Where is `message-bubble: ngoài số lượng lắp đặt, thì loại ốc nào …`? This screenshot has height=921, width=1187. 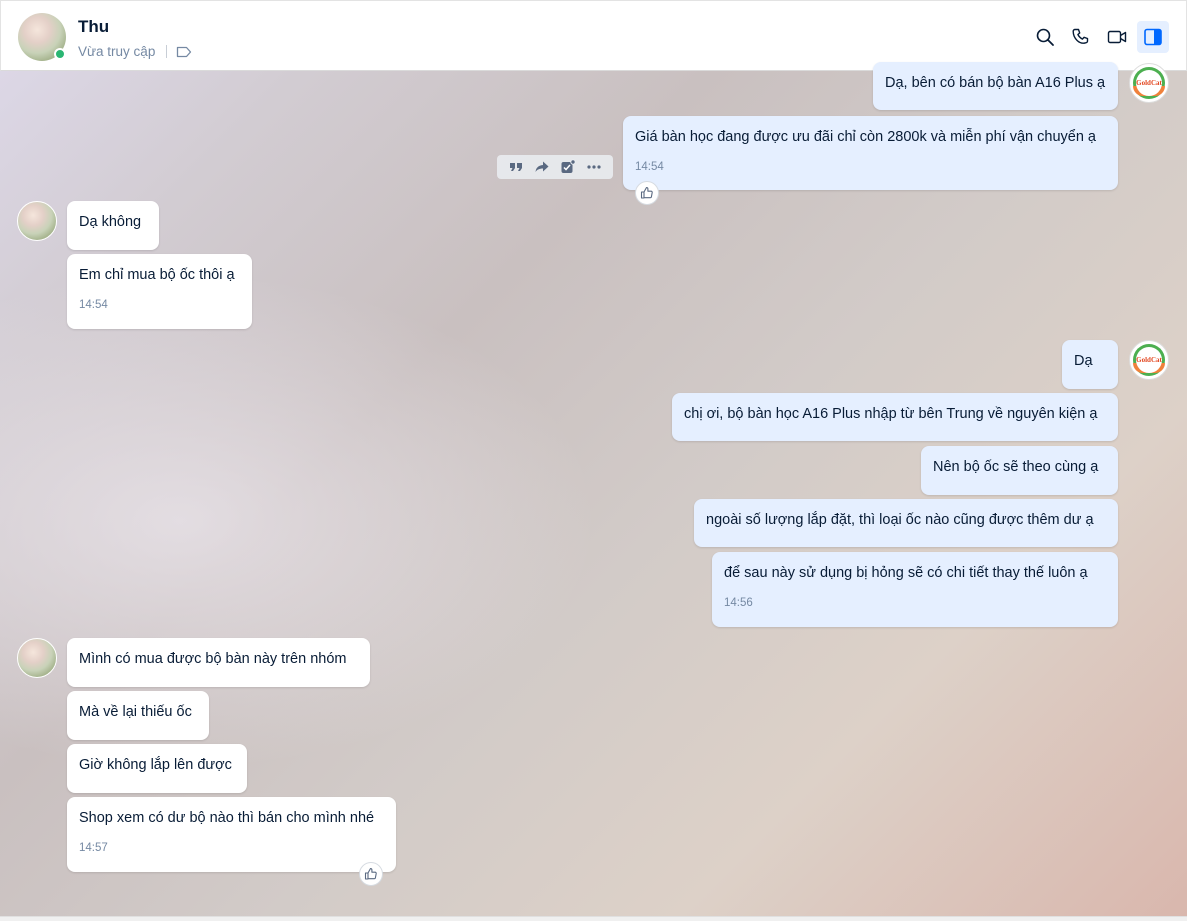
message-bubble: ngoài số lượng lắp đặt, thì loại ốc nào … is located at coordinates (906, 523).